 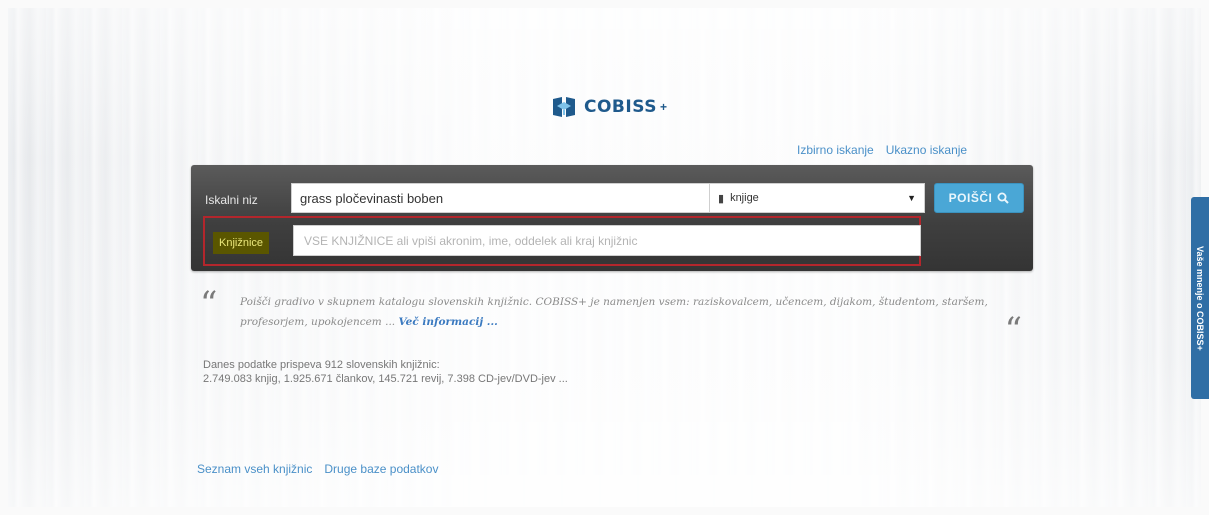 I want to click on search-button-label: POIŠČI, so click(x=970, y=198).